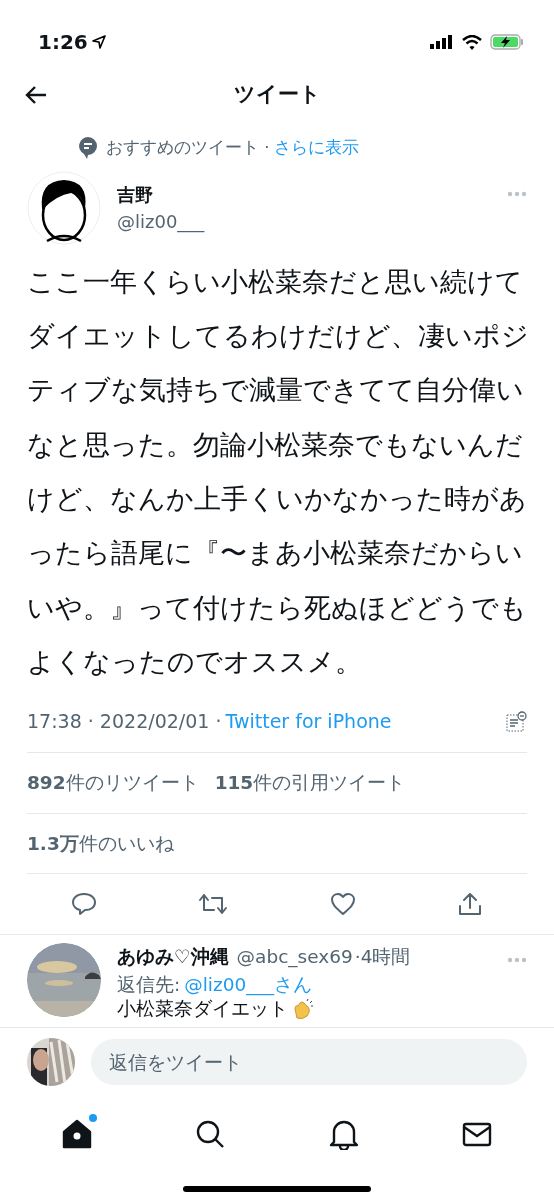 The image size is (554, 1200). What do you see at coordinates (83, 904) in the screenshot?
I see `reply-icon` at bounding box center [83, 904].